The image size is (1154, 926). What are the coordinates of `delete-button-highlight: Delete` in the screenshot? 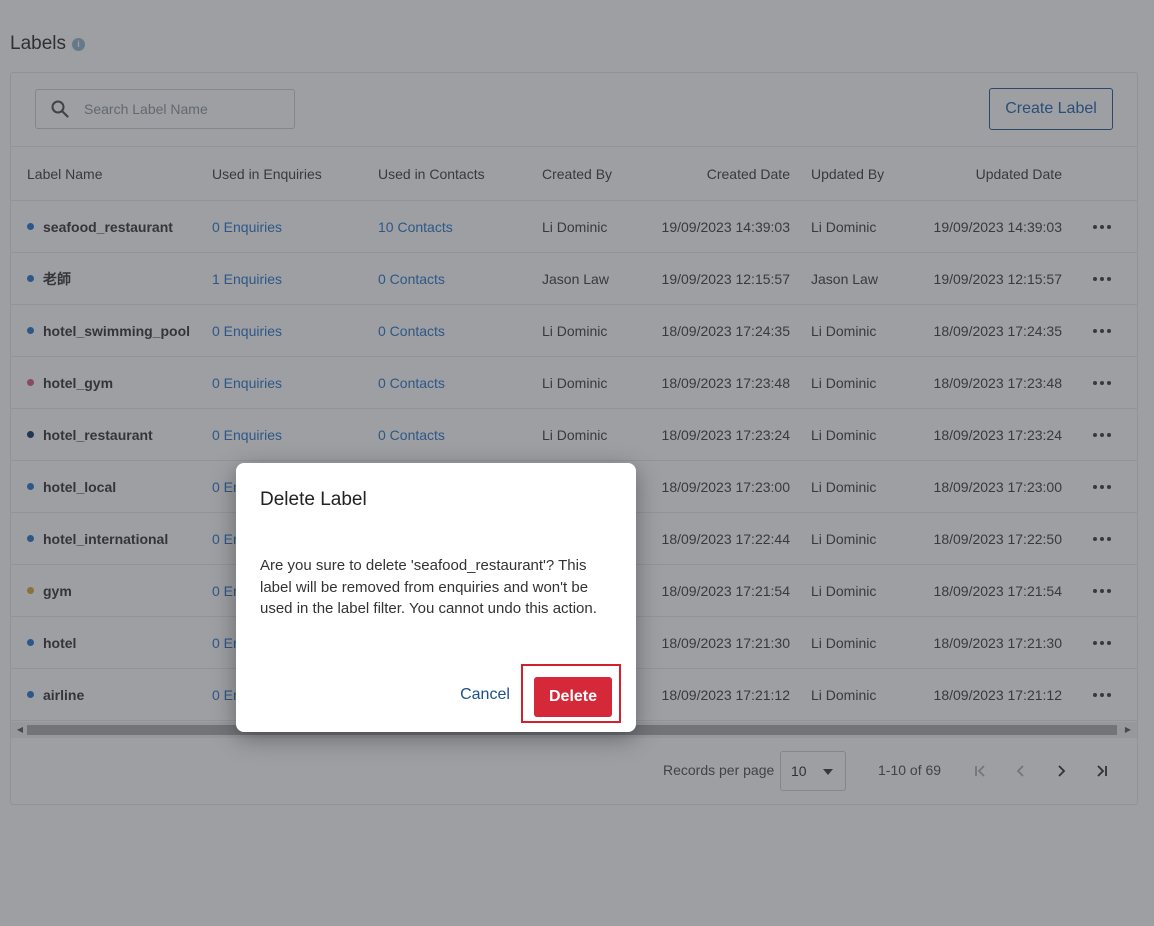 It's located at (571, 693).